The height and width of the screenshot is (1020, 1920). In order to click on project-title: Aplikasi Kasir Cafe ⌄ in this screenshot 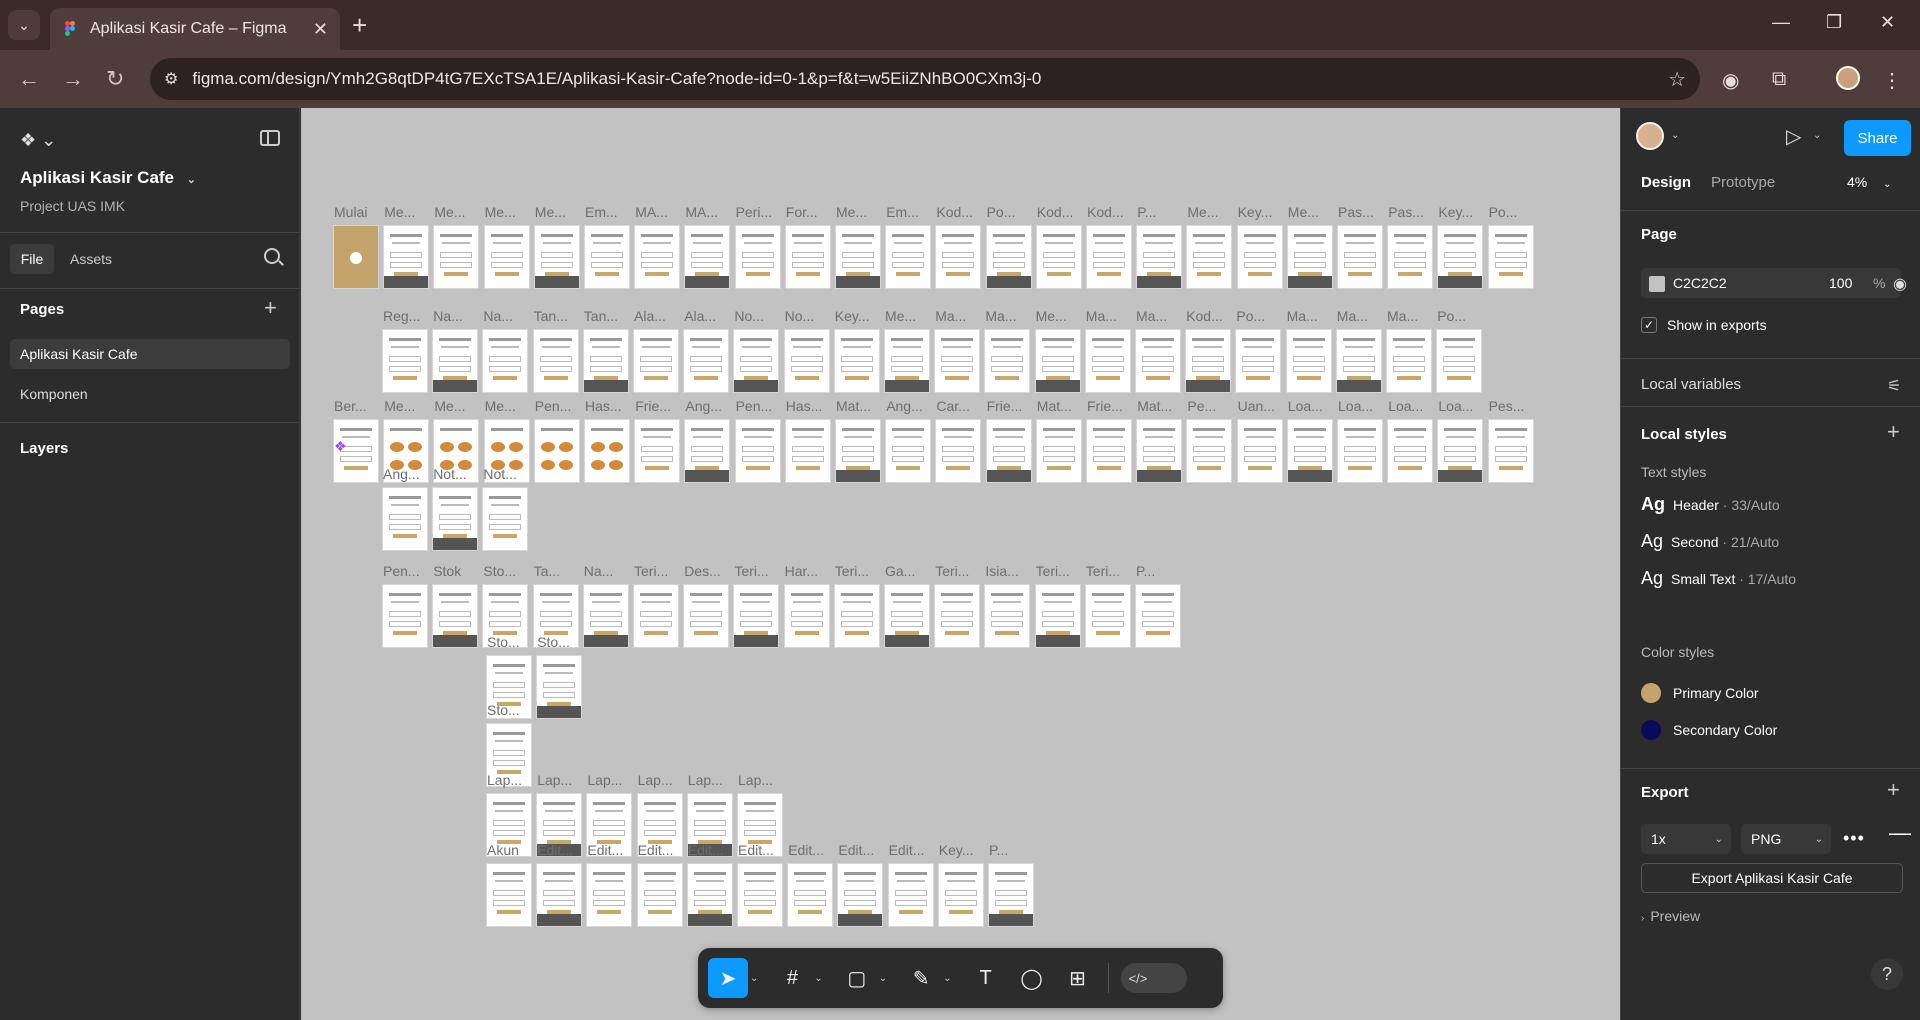, I will do `click(108, 178)`.